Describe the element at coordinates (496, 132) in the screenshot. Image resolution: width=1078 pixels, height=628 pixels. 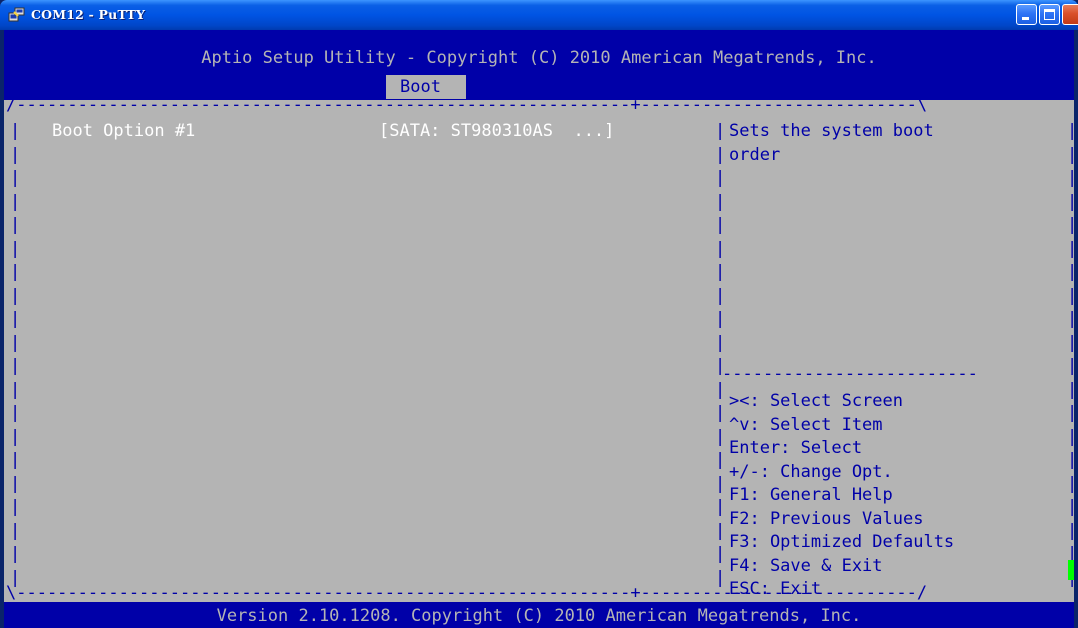
I see `boot-option-1-value: [SATA: ST980310AS ...]` at that location.